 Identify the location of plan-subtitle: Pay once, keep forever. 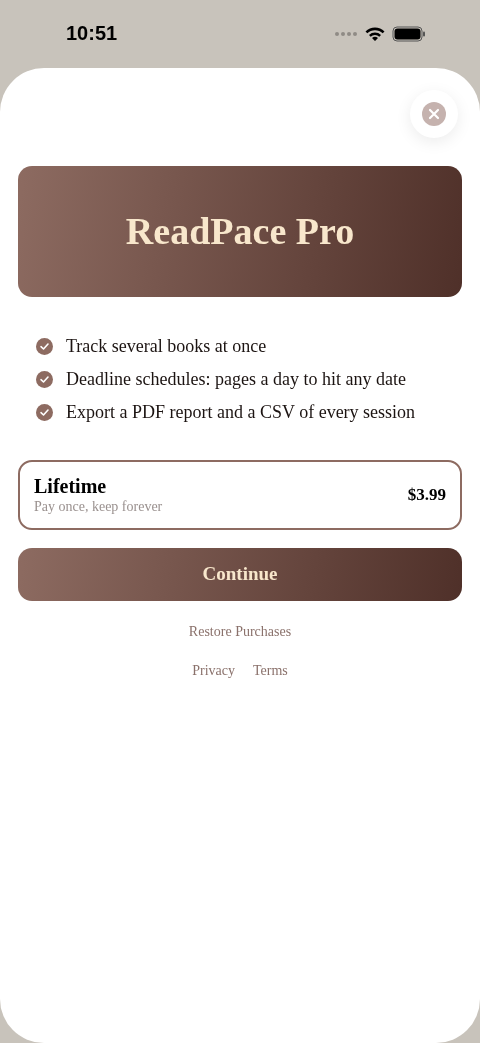
(98, 507).